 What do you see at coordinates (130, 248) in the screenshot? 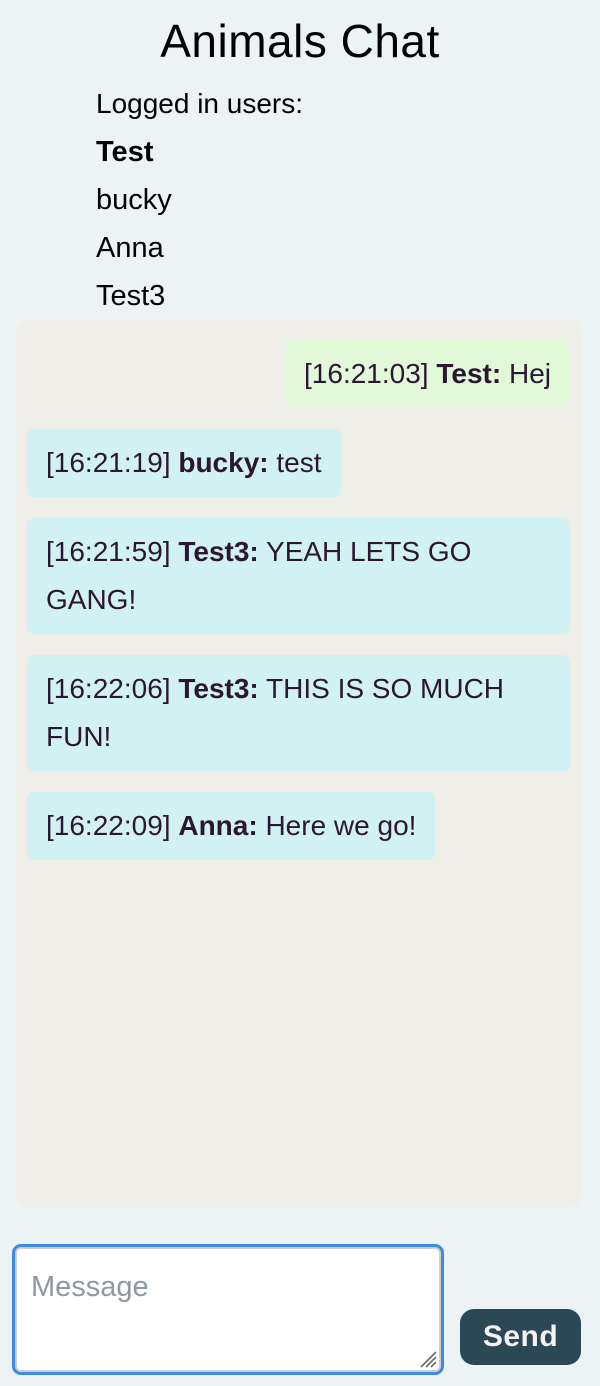
I see `user-item: Anna` at bounding box center [130, 248].